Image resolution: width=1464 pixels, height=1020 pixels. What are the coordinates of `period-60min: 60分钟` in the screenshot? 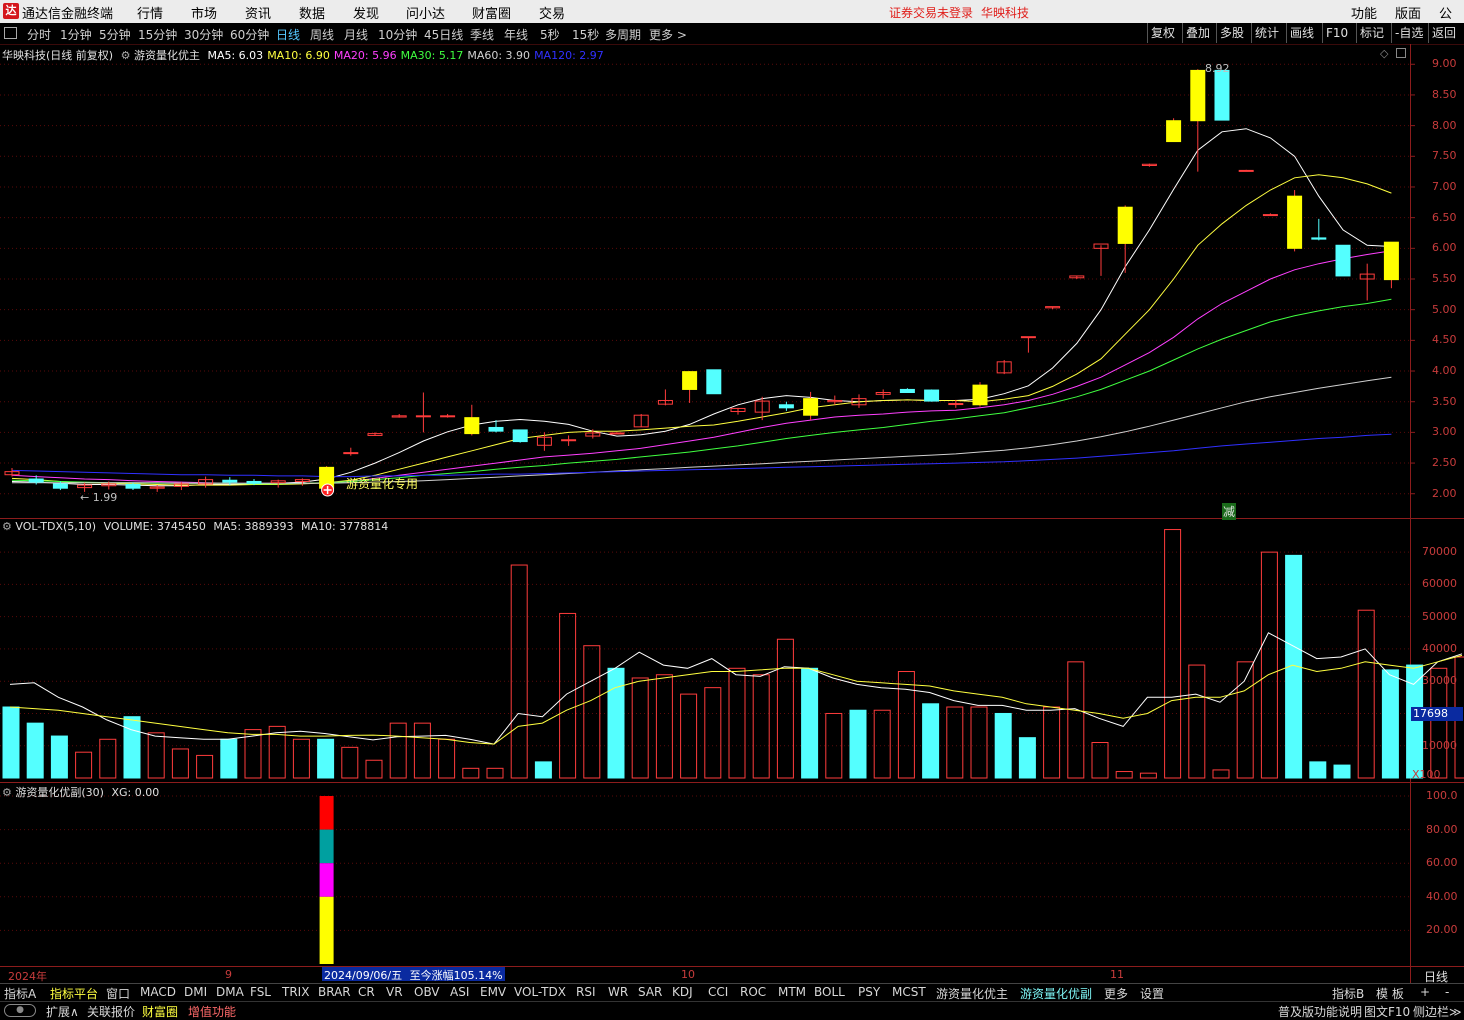 It's located at (249, 34).